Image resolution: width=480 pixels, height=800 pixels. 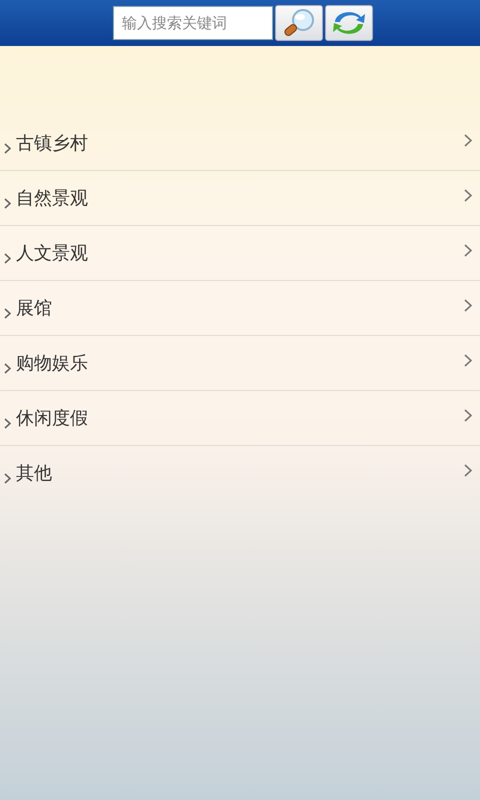 What do you see at coordinates (240, 362) in the screenshot?
I see `category-item: 购物娱乐` at bounding box center [240, 362].